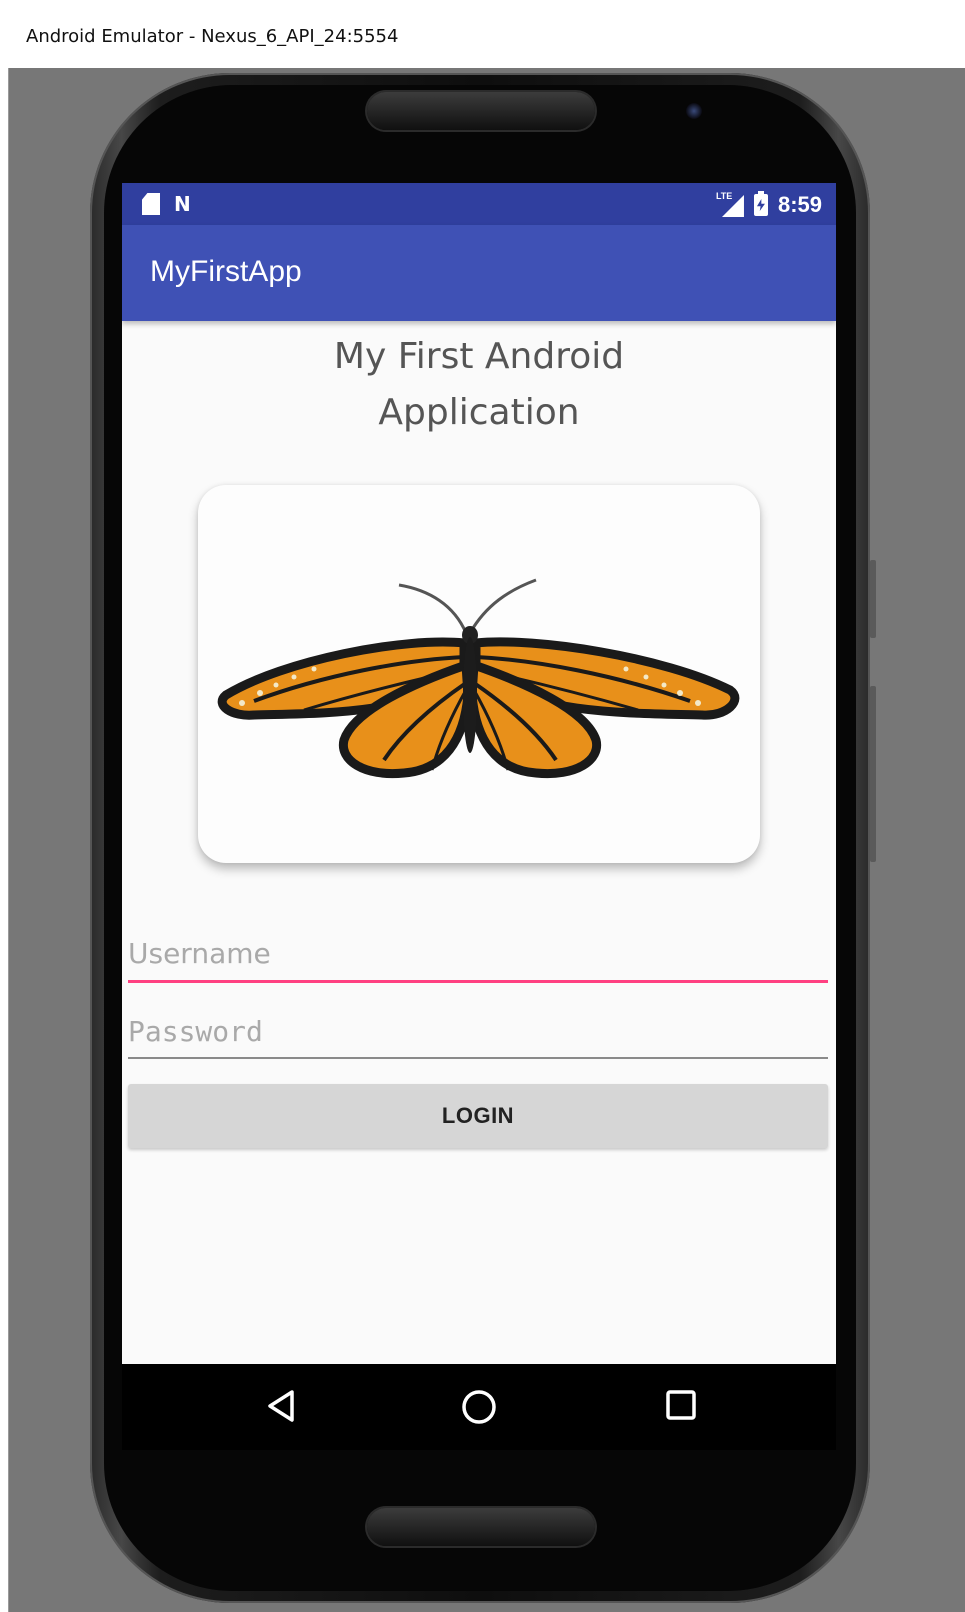 This screenshot has width=965, height=1612. I want to click on front-camera, so click(694, 111).